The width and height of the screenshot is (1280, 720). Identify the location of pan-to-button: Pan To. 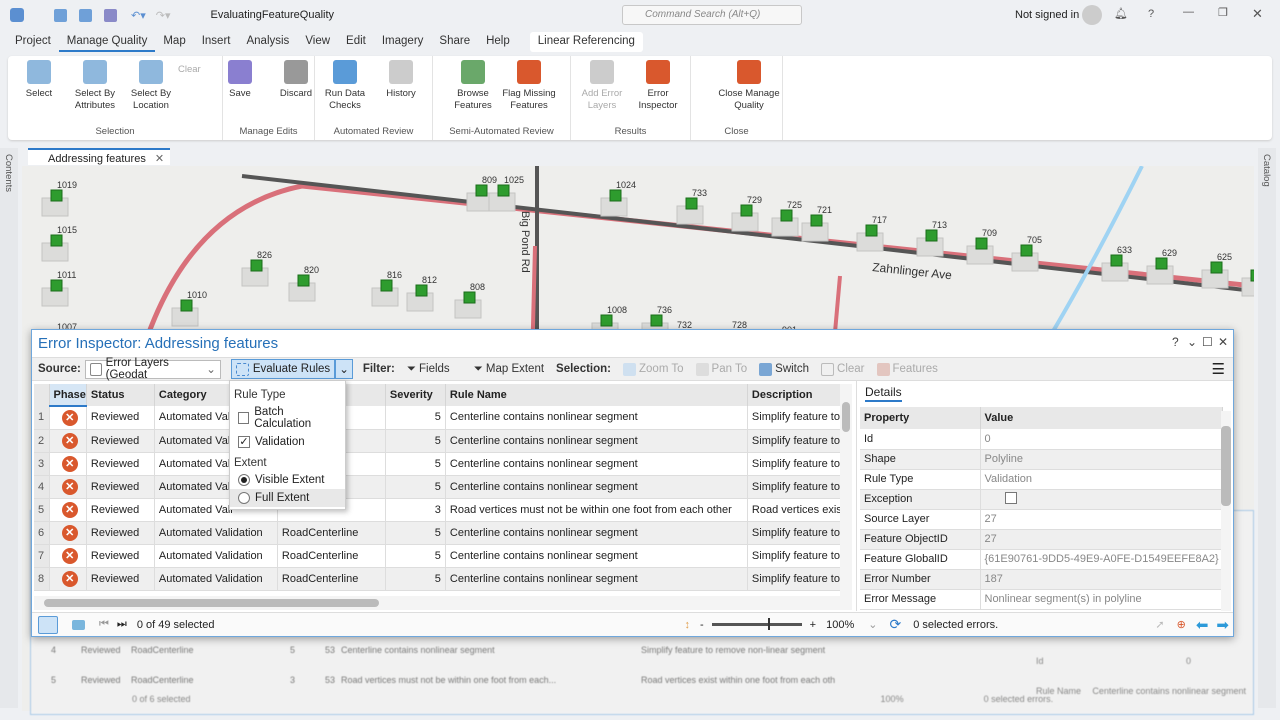
(721, 369).